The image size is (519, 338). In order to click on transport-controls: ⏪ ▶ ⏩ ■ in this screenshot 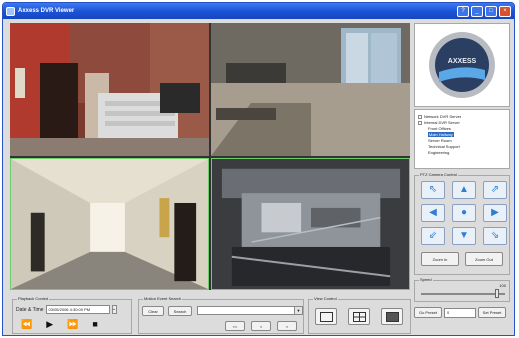, I will do `click(59, 324)`.